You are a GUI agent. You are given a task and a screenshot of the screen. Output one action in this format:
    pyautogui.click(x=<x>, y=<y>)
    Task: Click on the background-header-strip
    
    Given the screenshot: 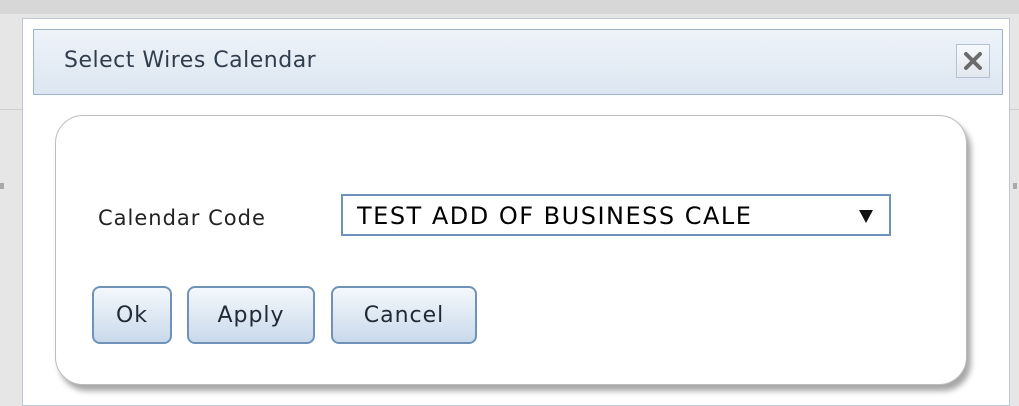 What is the action you would take?
    pyautogui.click(x=509, y=7)
    